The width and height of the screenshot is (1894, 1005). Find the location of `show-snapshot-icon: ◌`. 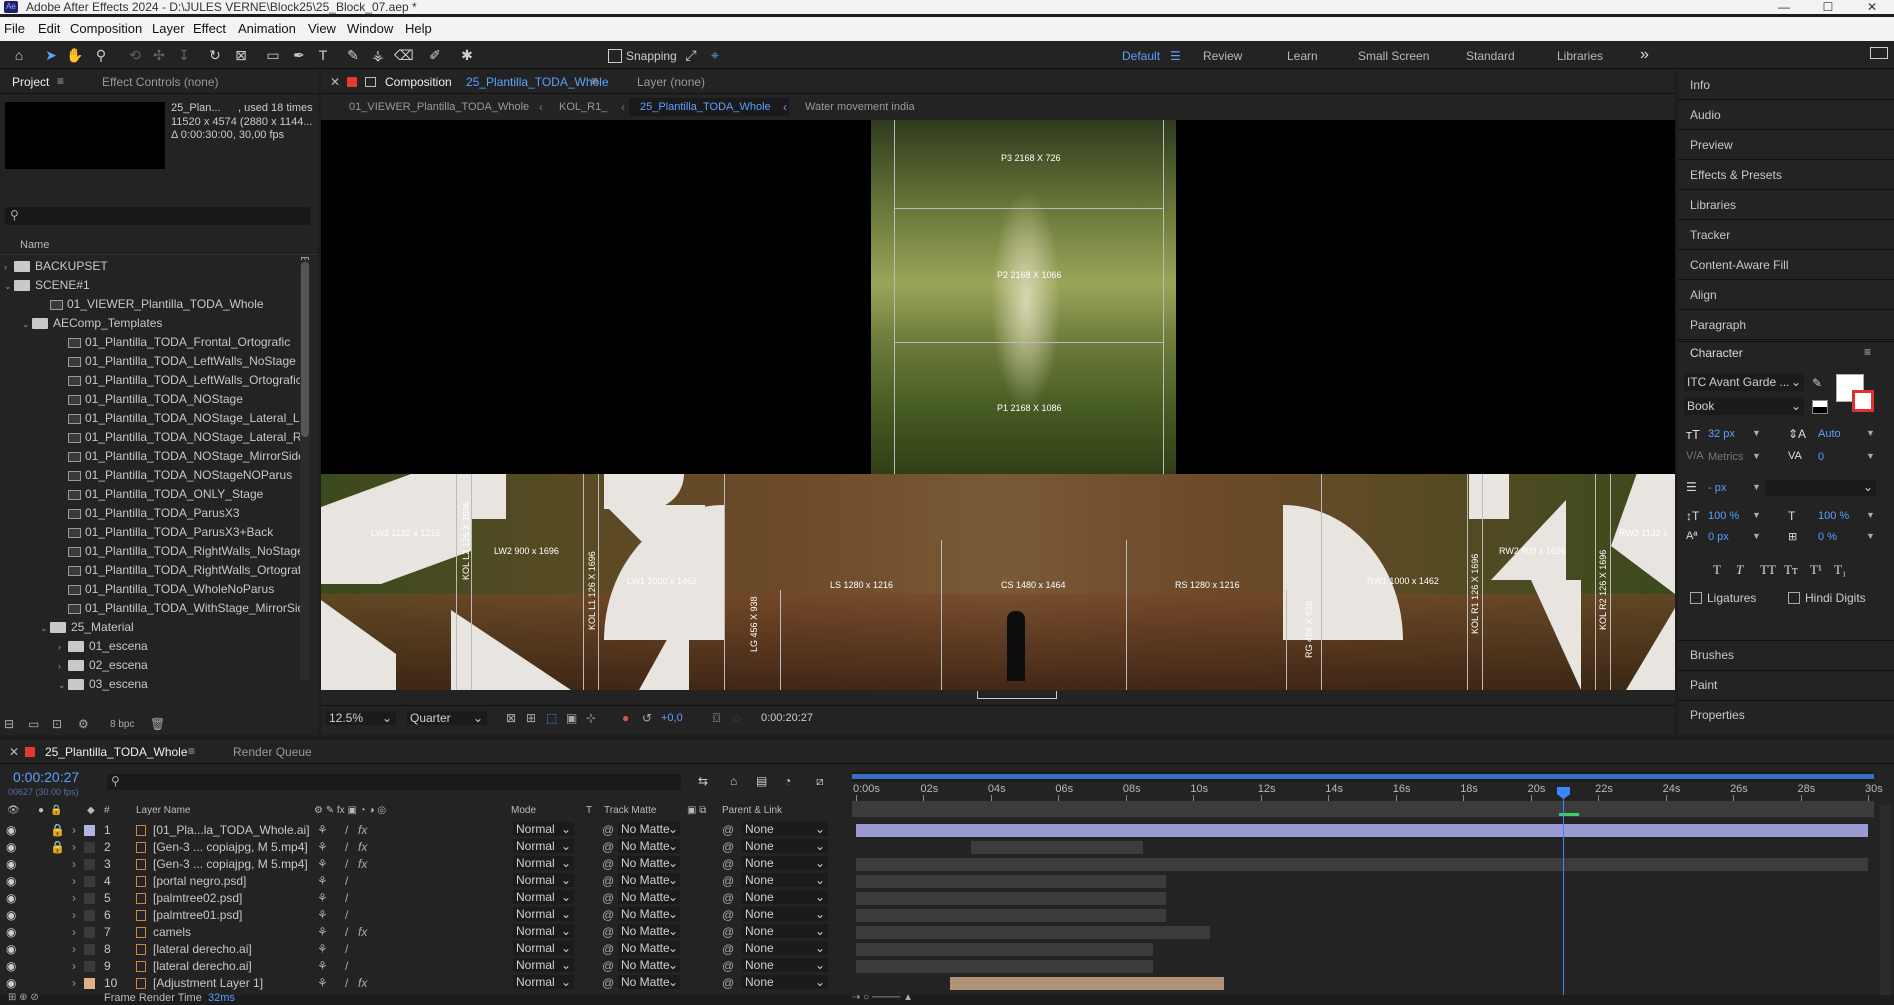

show-snapshot-icon: ◌ is located at coordinates (736, 718).